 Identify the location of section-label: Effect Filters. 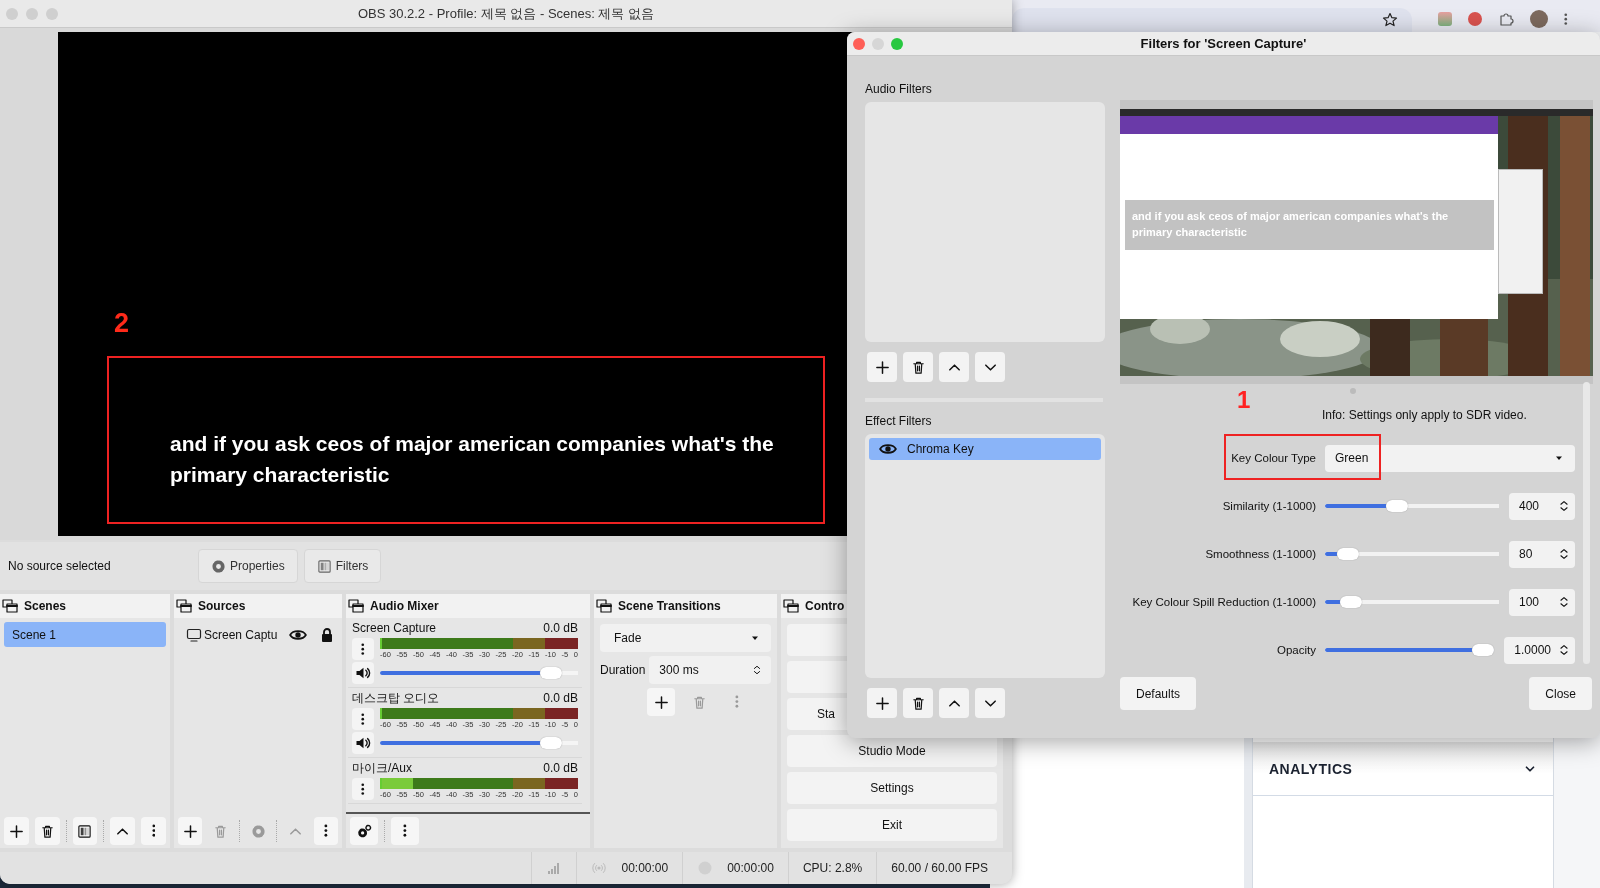
(898, 421).